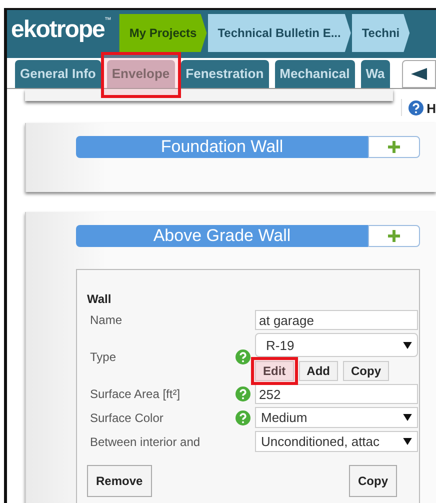 This screenshot has width=436, height=503. I want to click on field-label: Name, so click(106, 320).